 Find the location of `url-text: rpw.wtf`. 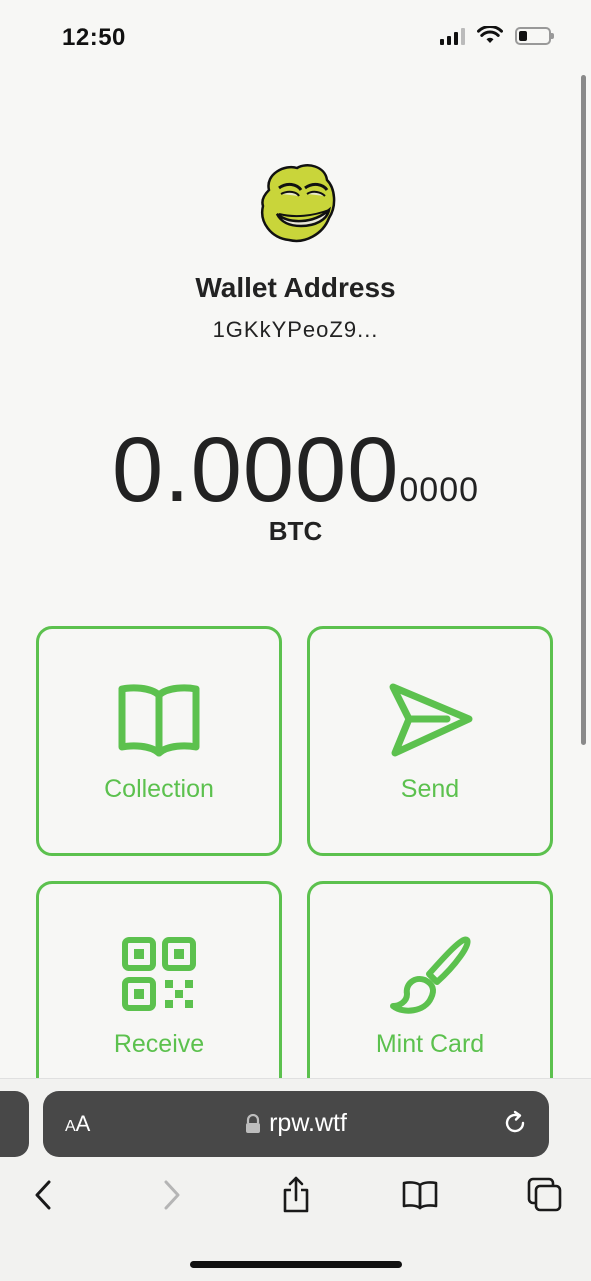

url-text: rpw.wtf is located at coordinates (308, 1123).